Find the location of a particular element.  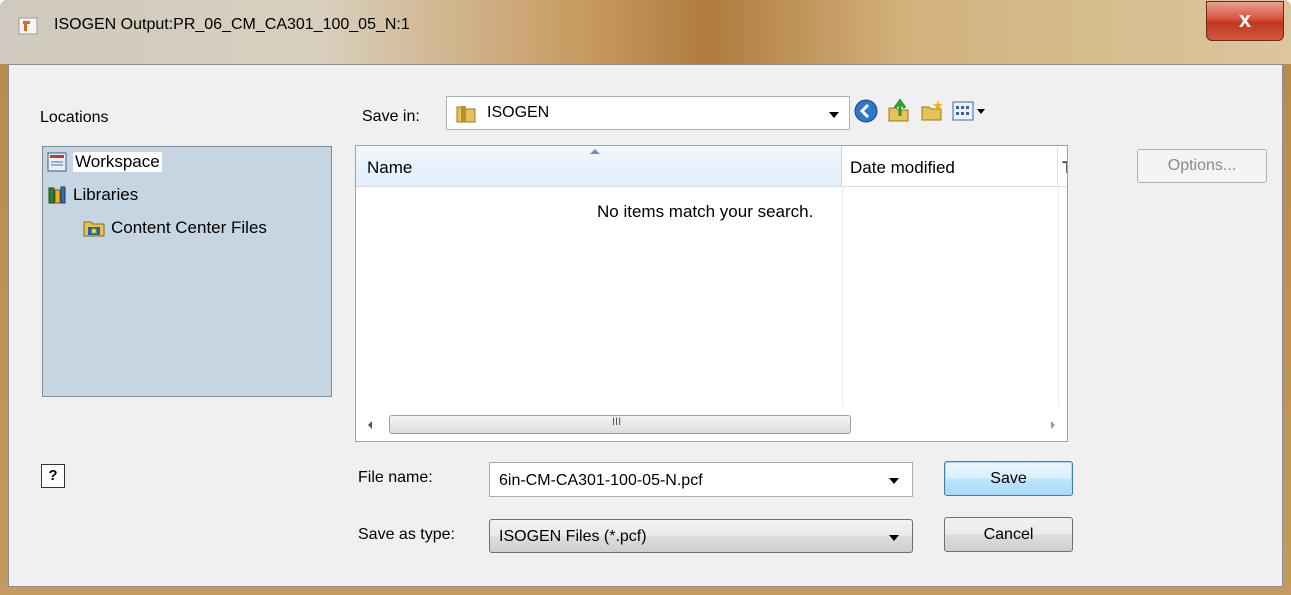

column-header-type: Ty is located at coordinates (1062, 166).